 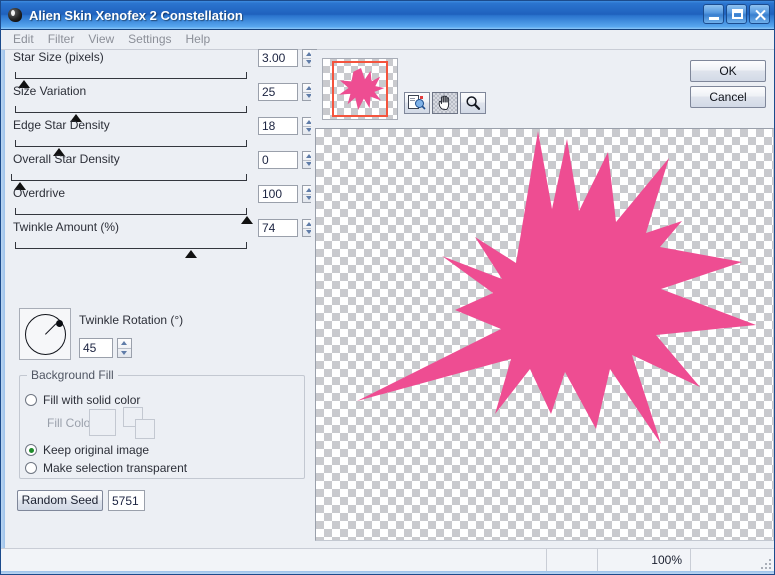 What do you see at coordinates (58, 57) in the screenshot?
I see `slider-label: Star Size (pixels)` at bounding box center [58, 57].